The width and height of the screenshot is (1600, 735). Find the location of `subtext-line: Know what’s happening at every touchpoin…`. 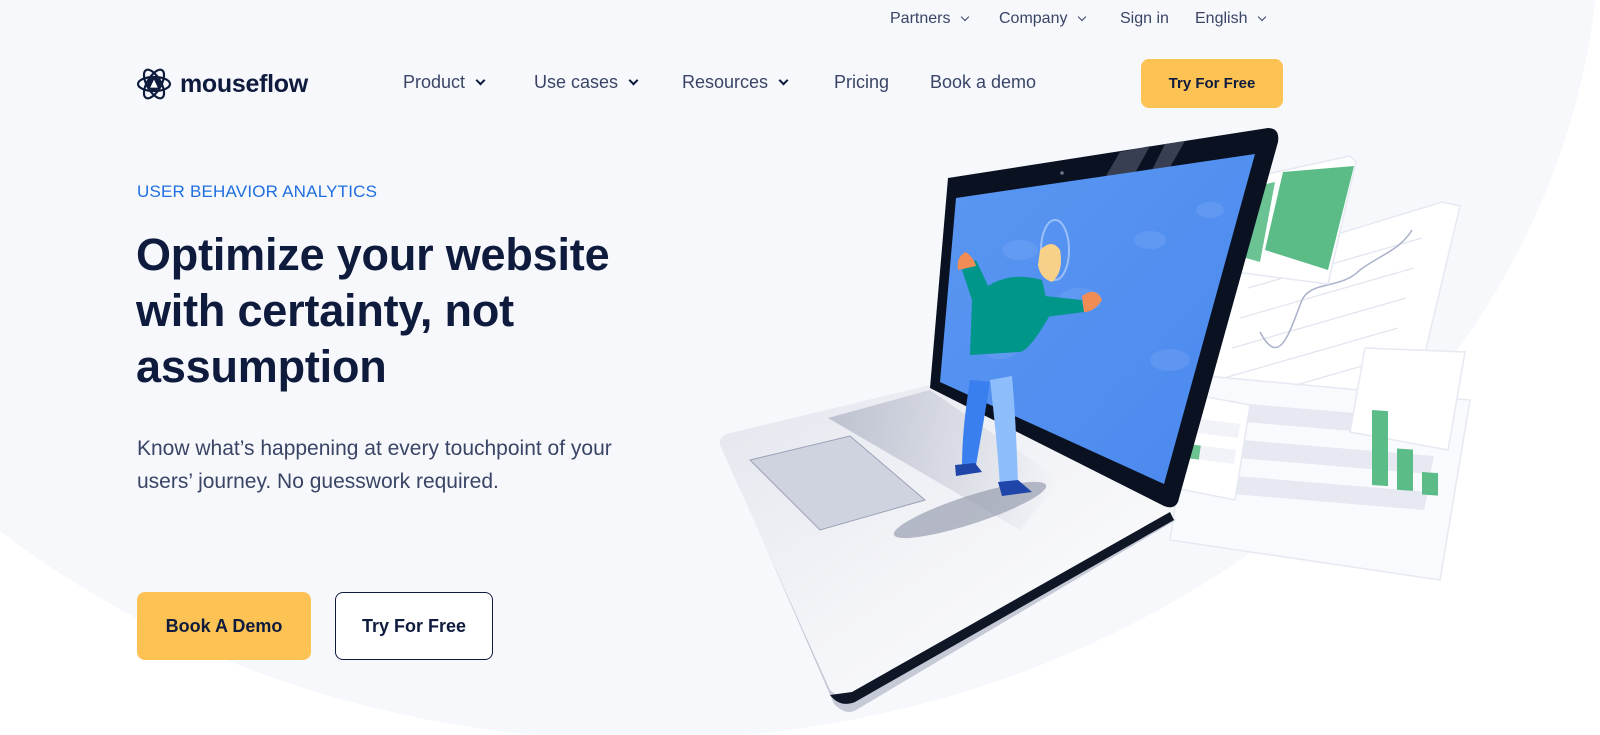

subtext-line: Know what’s happening at every touchpoin… is located at coordinates (374, 448).